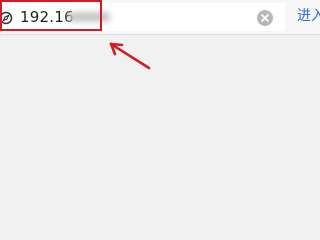 Image resolution: width=320 pixels, height=240 pixels. What do you see at coordinates (51, 15) in the screenshot?
I see `annotation-highlight-box` at bounding box center [51, 15].